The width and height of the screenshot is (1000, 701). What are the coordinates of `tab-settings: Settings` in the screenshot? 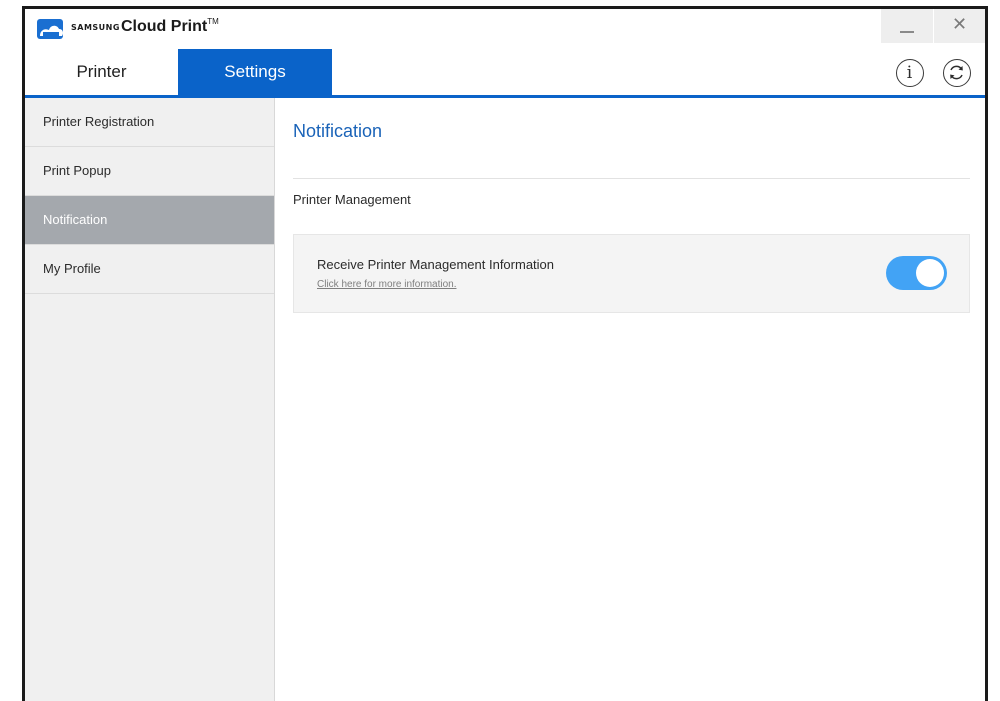 It's located at (255, 72).